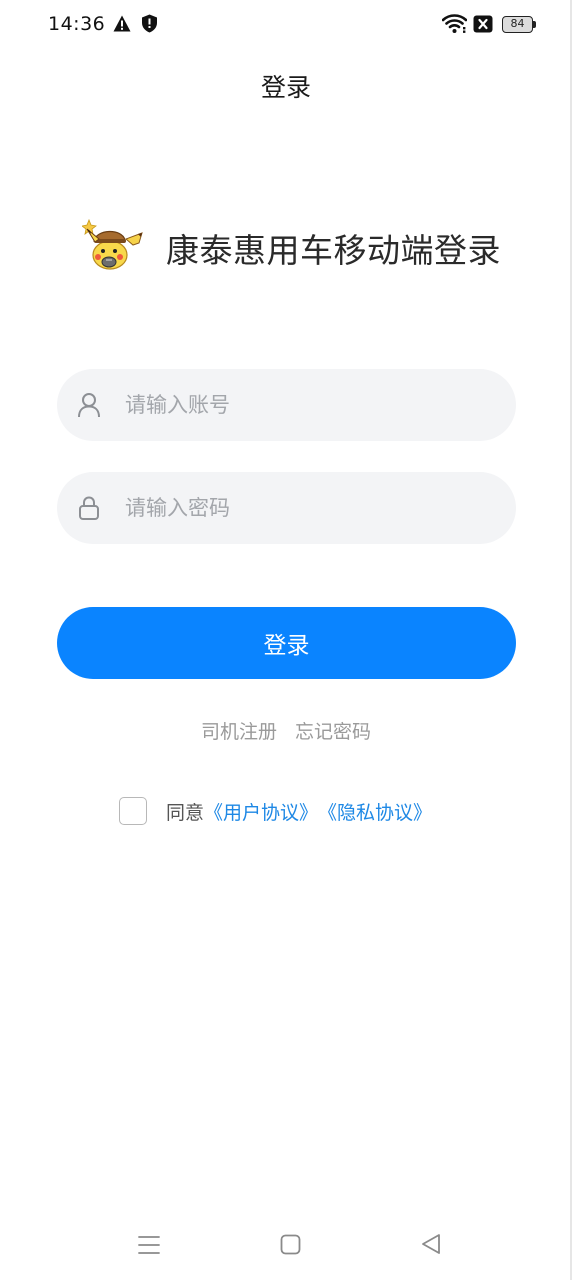 Image resolution: width=572 pixels, height=1280 pixels. I want to click on warning-icon, so click(122, 23).